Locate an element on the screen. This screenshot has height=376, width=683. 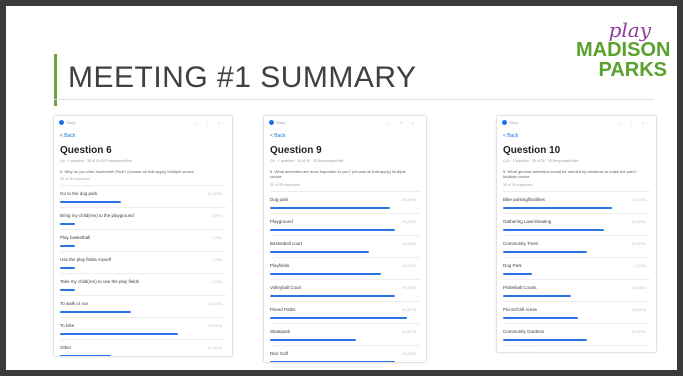
answer-option-label: Play basketball is located at coordinates (75, 238).